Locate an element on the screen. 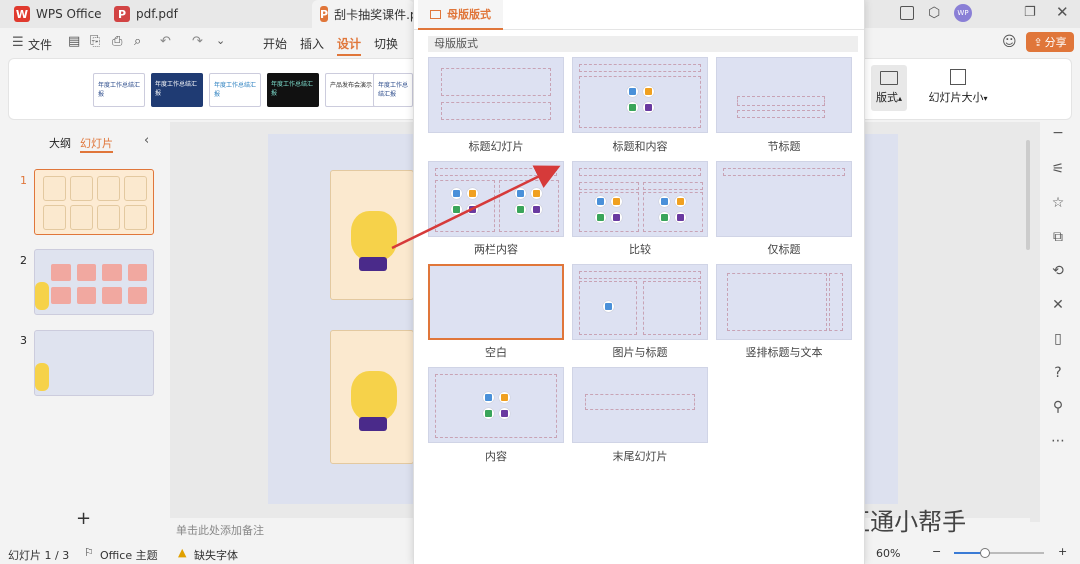 The width and height of the screenshot is (1080, 564). annotation-arrow is located at coordinates (476, 207).